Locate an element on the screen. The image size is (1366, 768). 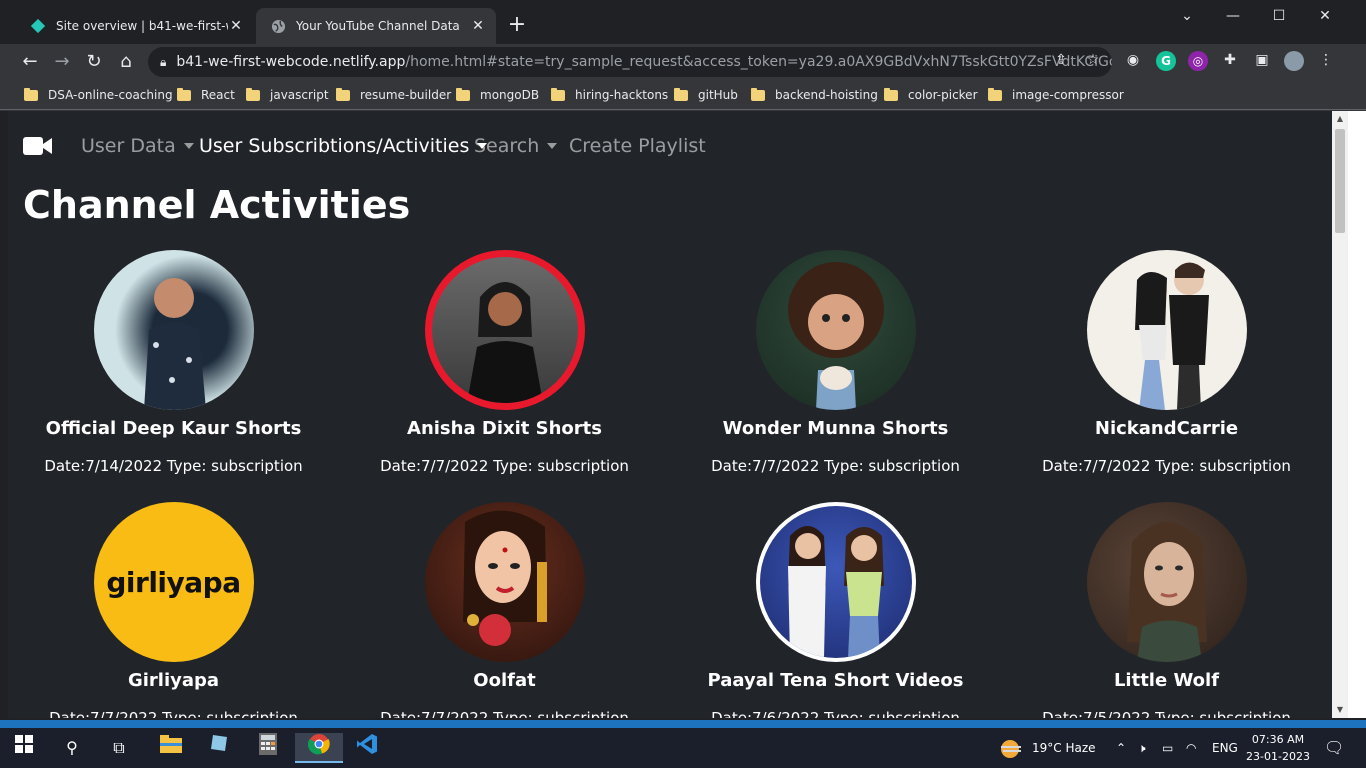
home-button: ⌂ is located at coordinates (126, 62).